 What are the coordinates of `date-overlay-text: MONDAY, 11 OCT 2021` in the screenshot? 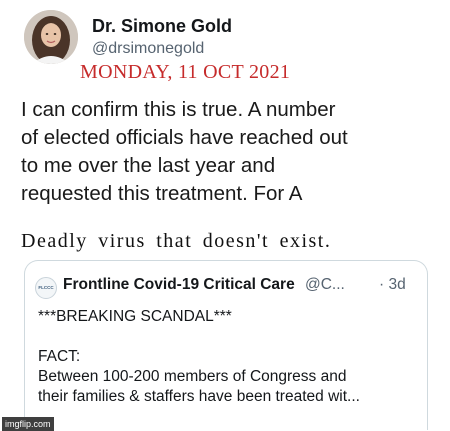 It's located at (185, 72).